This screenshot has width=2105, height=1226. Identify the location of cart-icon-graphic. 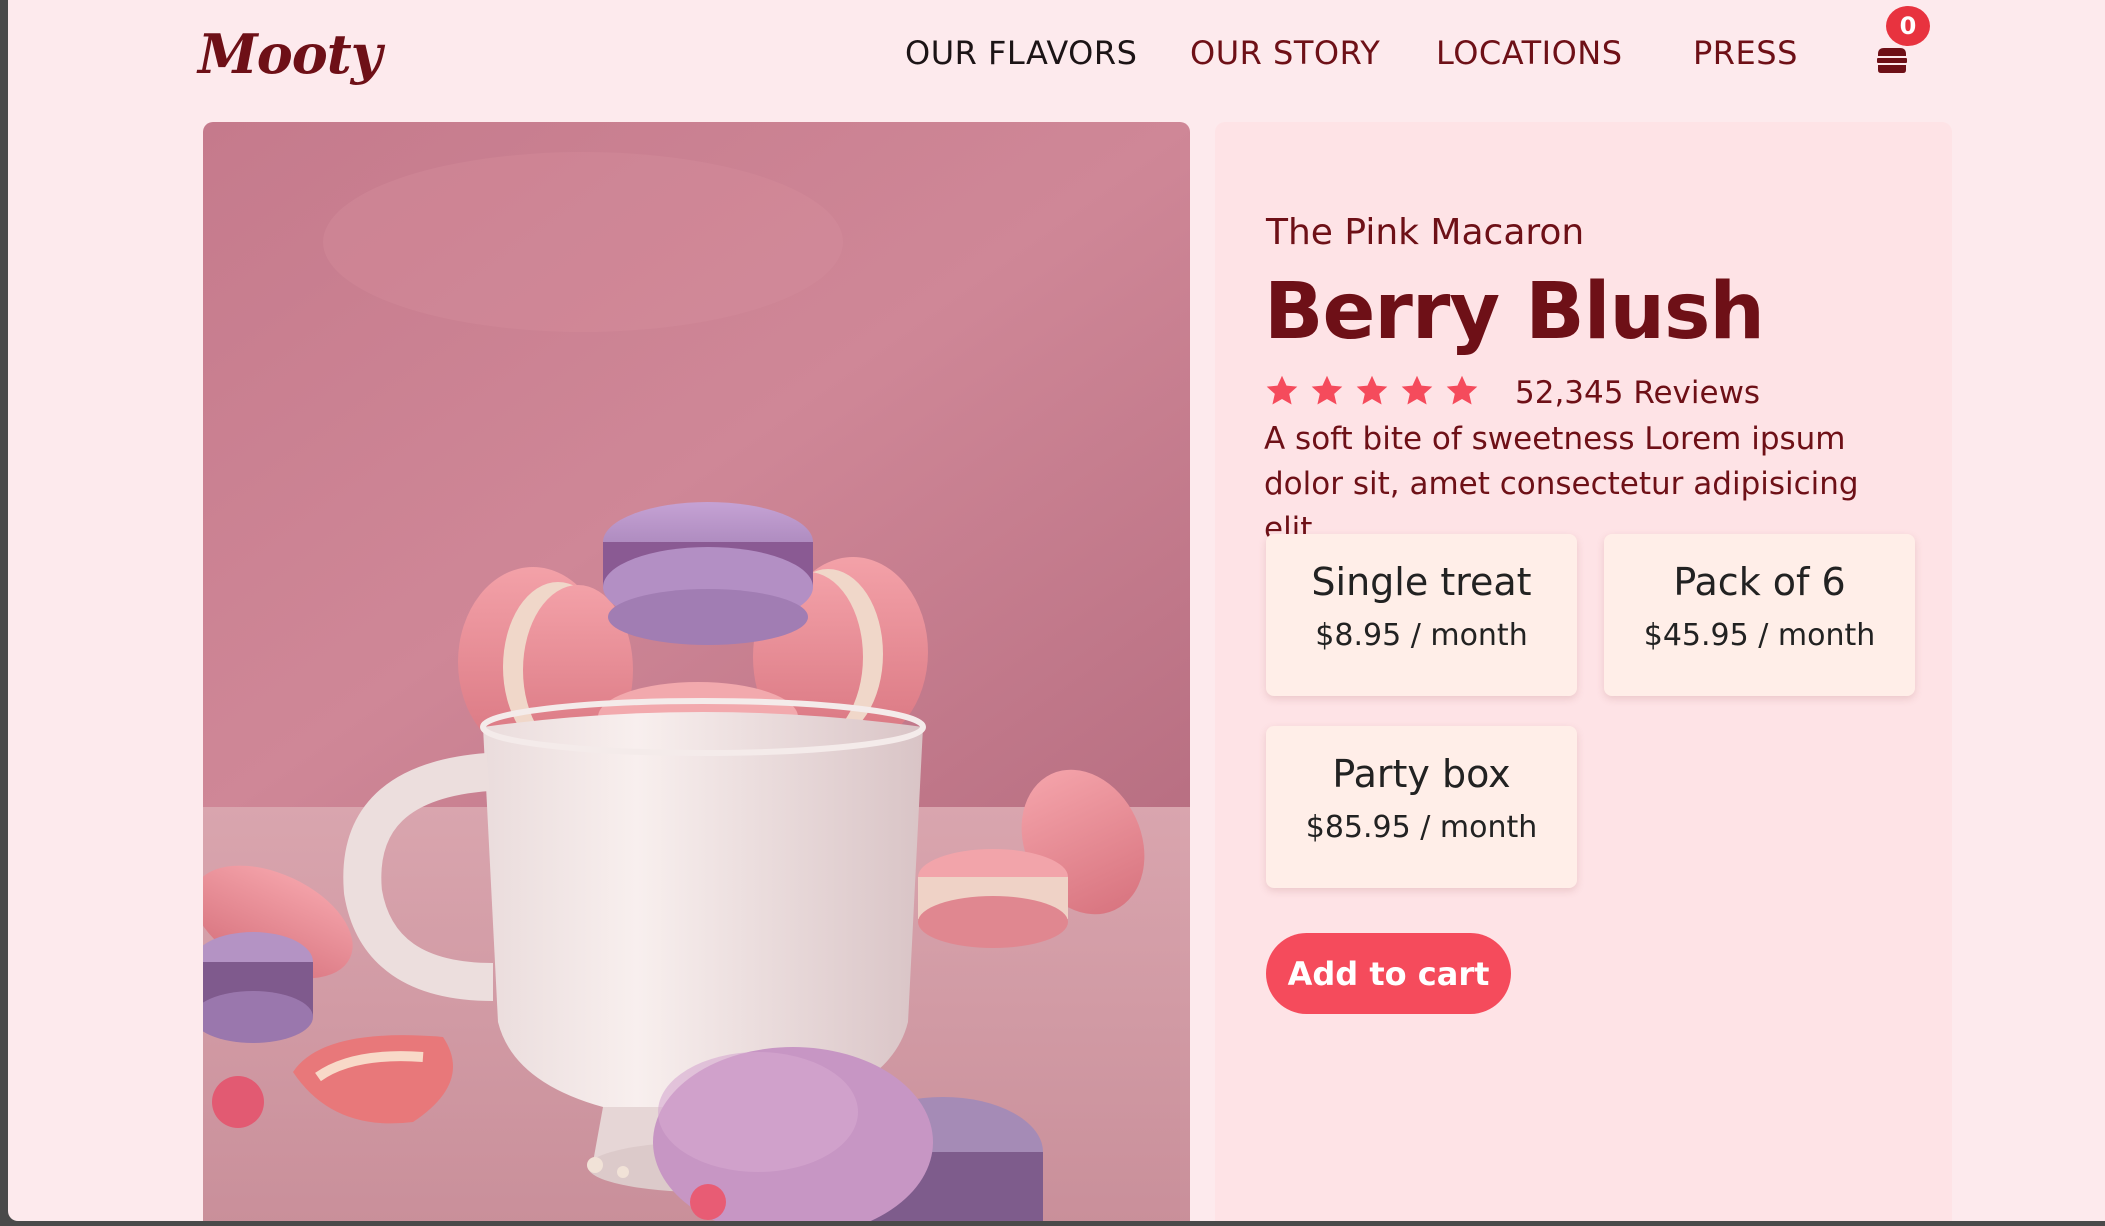
(1892, 60).